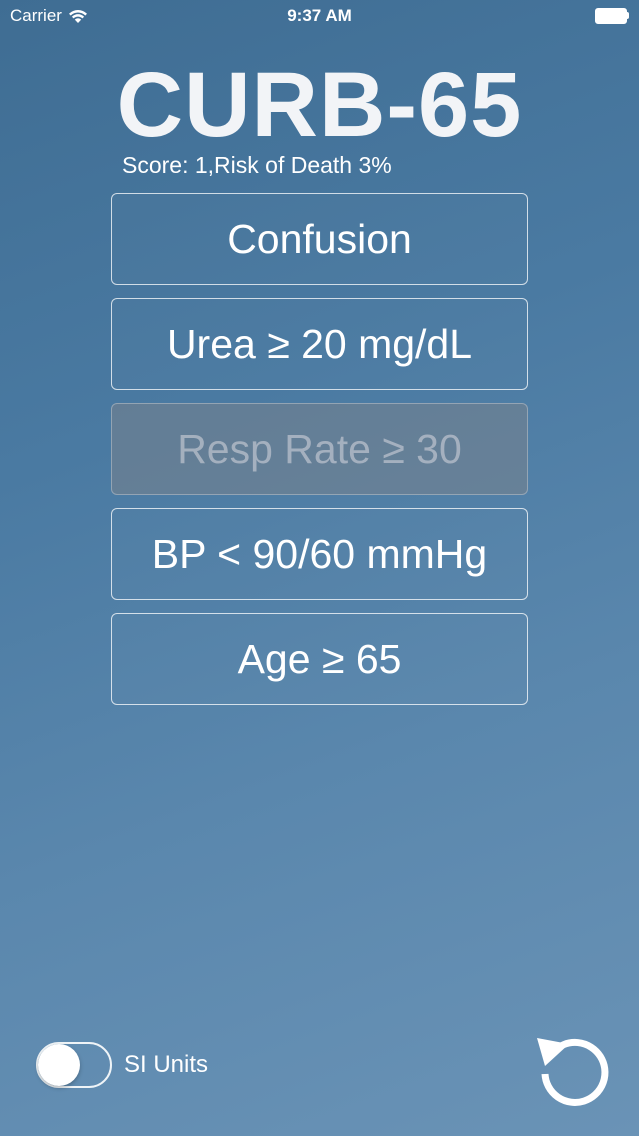 The height and width of the screenshot is (1136, 639). I want to click on status-bar: Carrier 9:37 AM, so click(319, 17).